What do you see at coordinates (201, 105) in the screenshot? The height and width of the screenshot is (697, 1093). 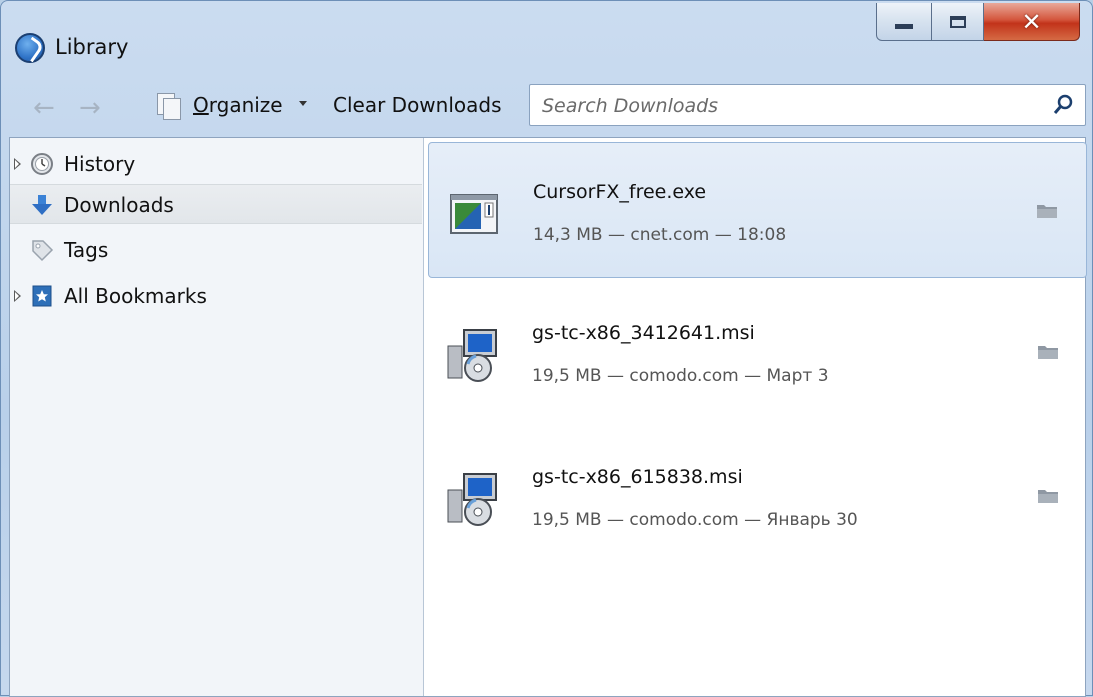 I see `organize-accesskey: O` at bounding box center [201, 105].